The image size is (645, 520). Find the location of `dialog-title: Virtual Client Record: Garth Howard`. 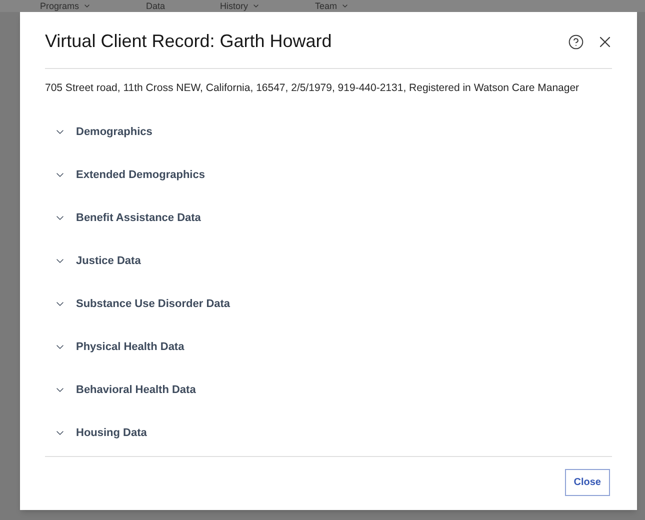

dialog-title: Virtual Client Record: Garth Howard is located at coordinates (188, 41).